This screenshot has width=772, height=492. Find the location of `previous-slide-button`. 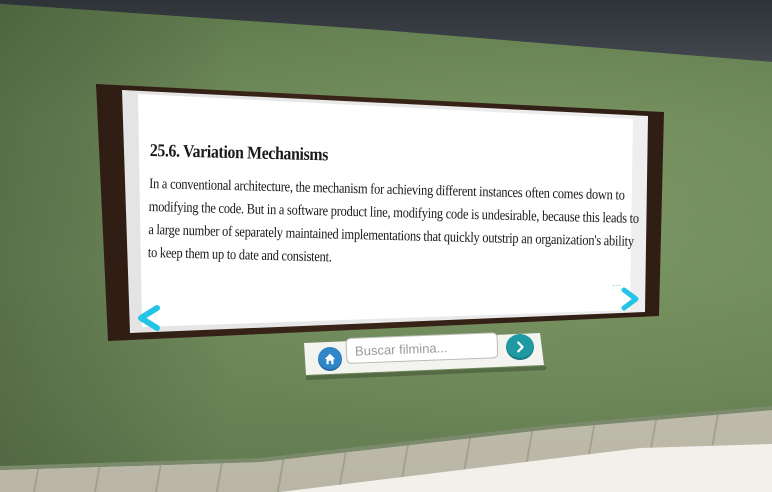

previous-slide-button is located at coordinates (148, 318).